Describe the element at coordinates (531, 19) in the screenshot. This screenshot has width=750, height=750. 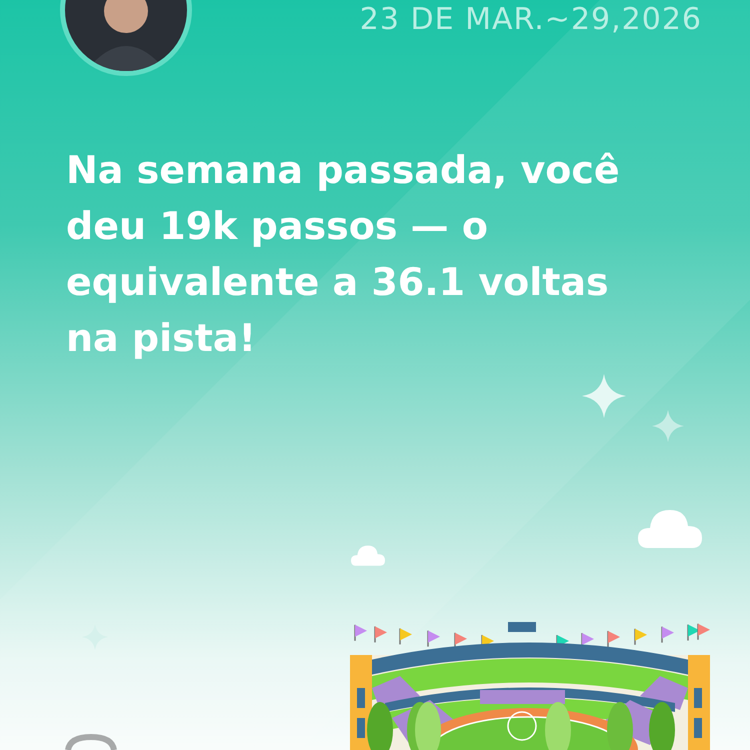
I see `date-range: 23 DE MAR.~29,2026` at that location.